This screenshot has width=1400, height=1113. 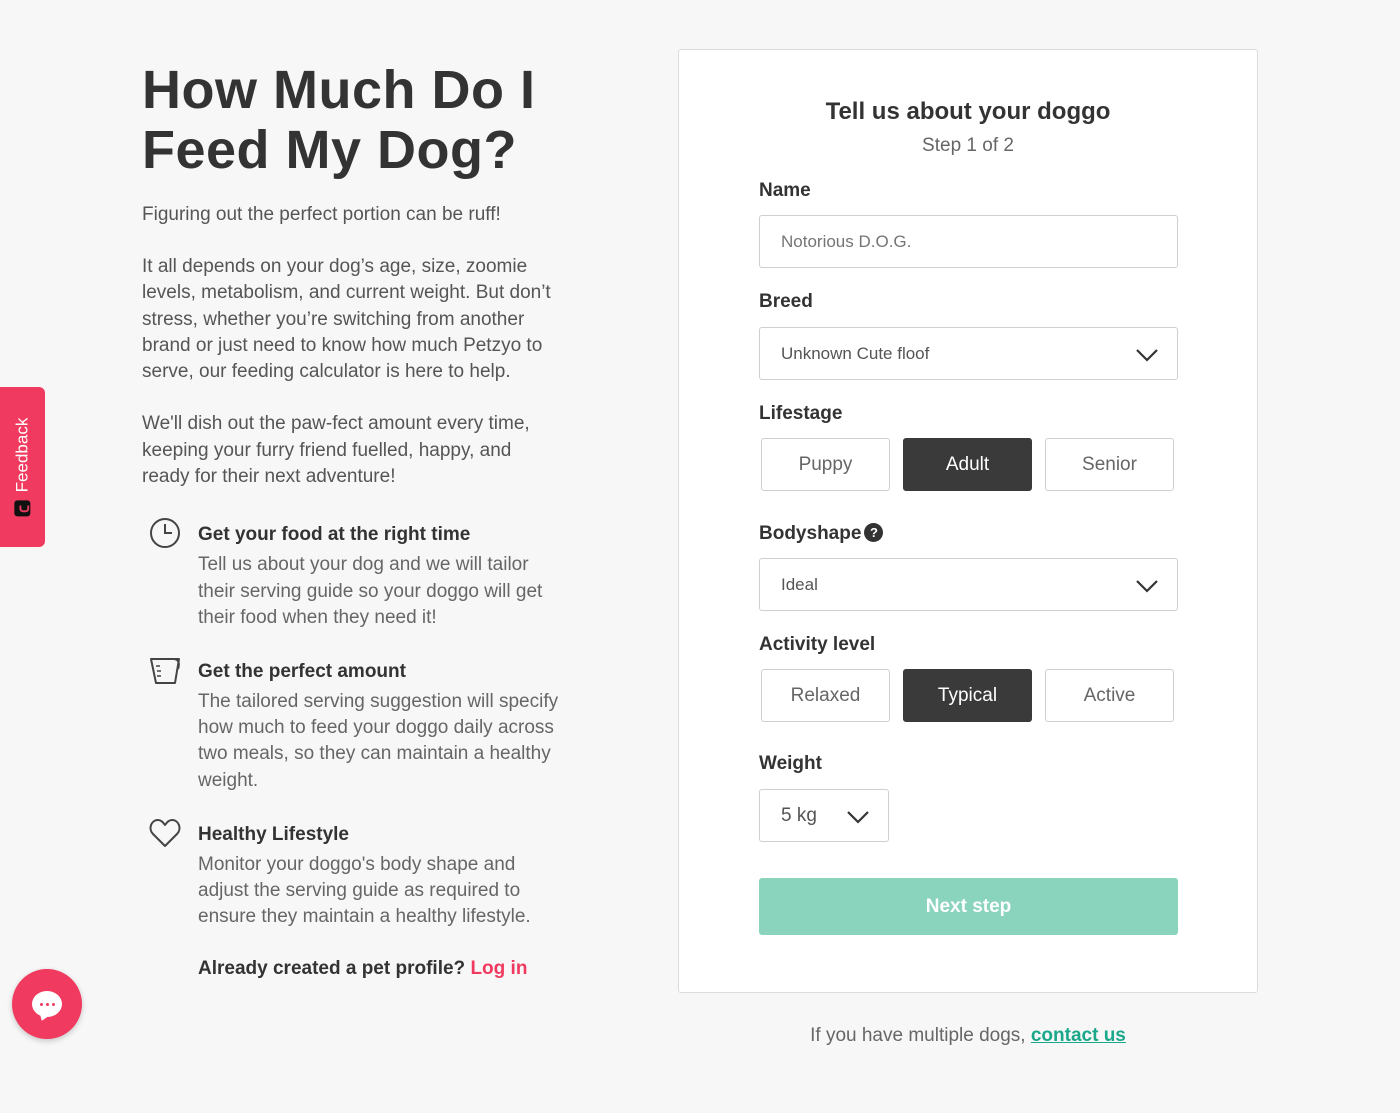 I want to click on measuring-cup-icon, so click(x=165, y=670).